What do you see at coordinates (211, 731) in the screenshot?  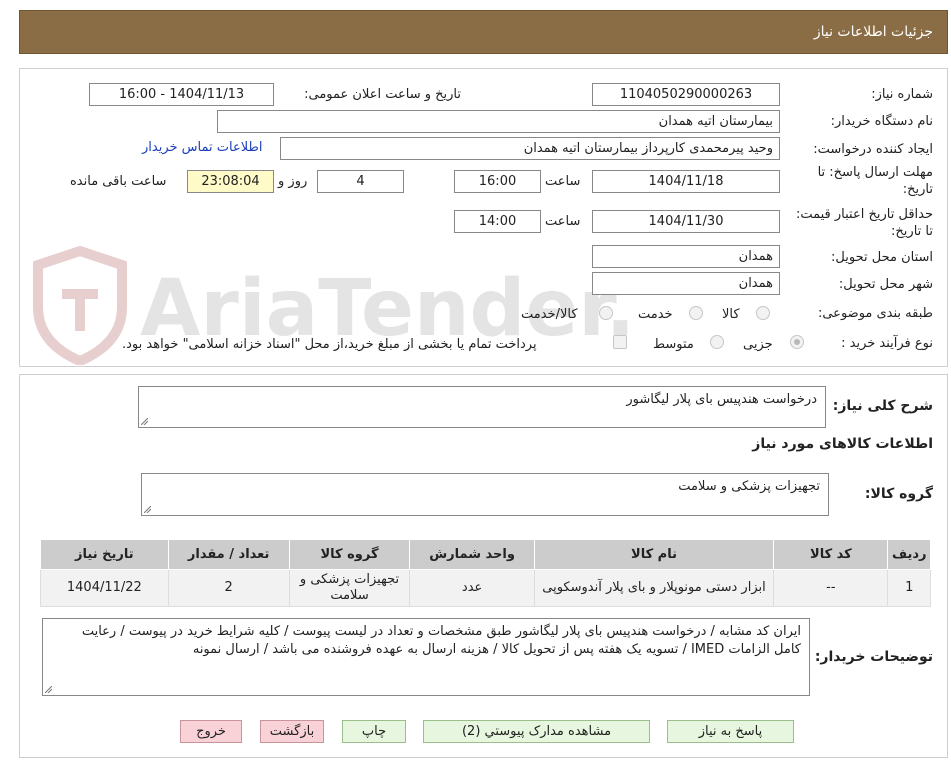 I see `exit-button: خروج` at bounding box center [211, 731].